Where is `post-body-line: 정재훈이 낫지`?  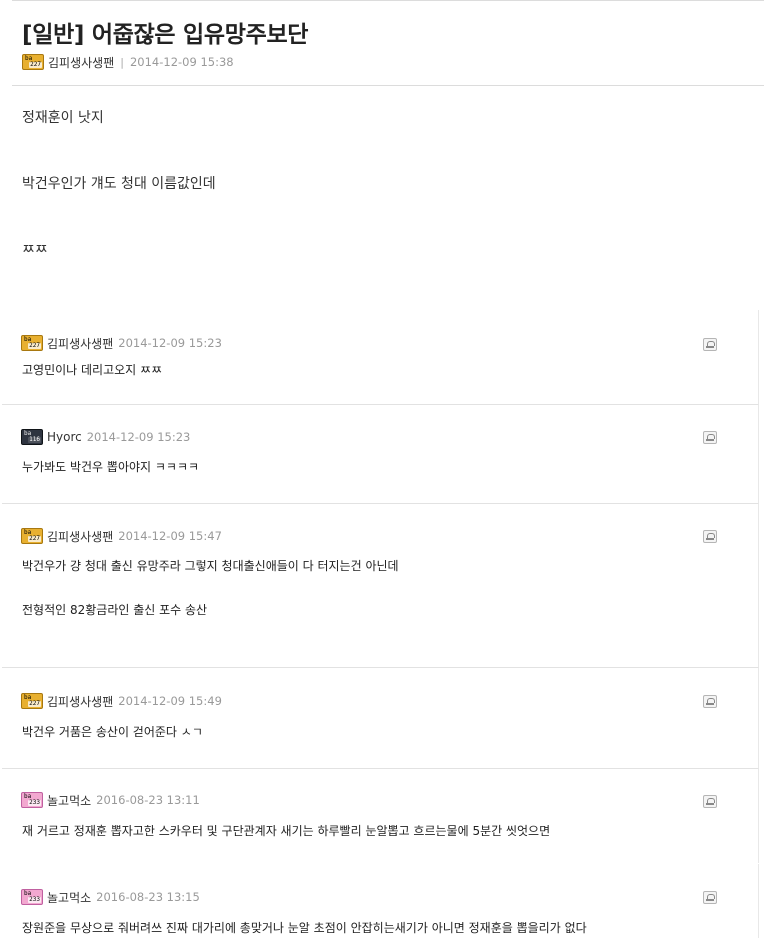
post-body-line: 정재훈이 낫지 is located at coordinates (63, 118).